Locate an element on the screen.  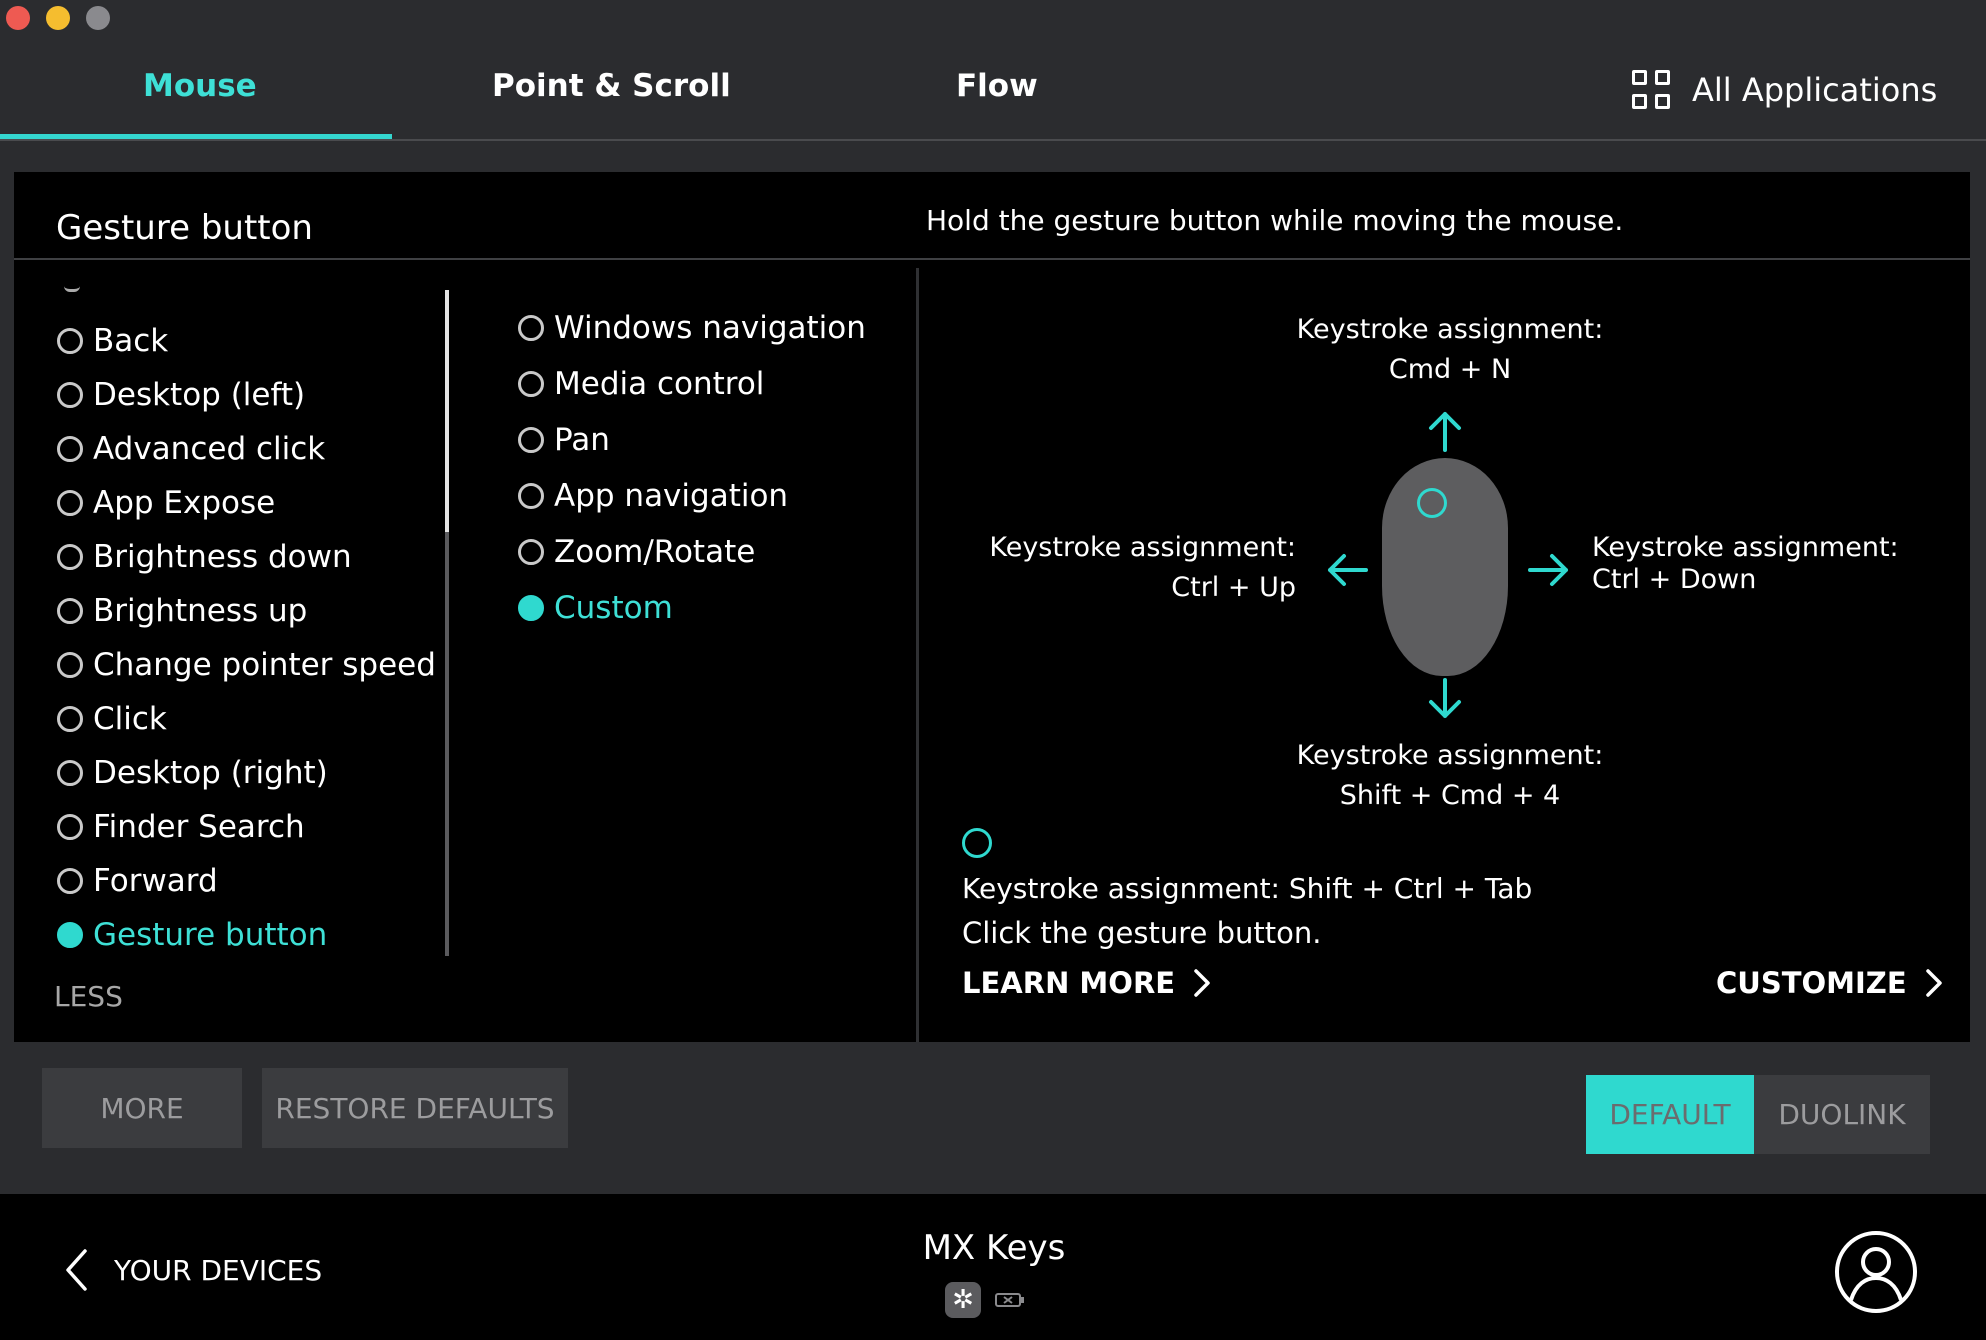
your-devices-button: YOUR DEVICES is located at coordinates (193, 1270).